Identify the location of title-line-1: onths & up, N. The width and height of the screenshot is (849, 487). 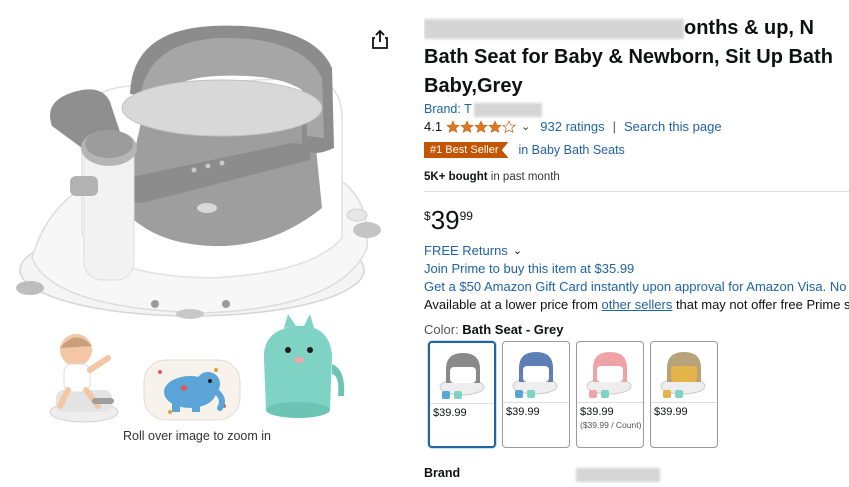
(636, 28).